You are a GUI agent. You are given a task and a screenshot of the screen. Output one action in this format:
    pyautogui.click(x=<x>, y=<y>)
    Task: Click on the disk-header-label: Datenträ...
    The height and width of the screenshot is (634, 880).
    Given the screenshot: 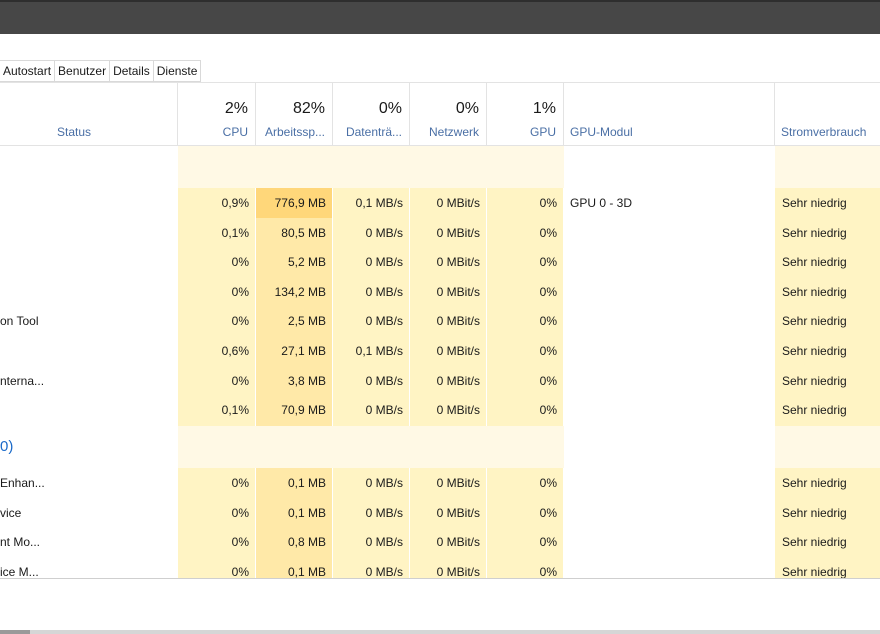 What is the action you would take?
    pyautogui.click(x=373, y=132)
    